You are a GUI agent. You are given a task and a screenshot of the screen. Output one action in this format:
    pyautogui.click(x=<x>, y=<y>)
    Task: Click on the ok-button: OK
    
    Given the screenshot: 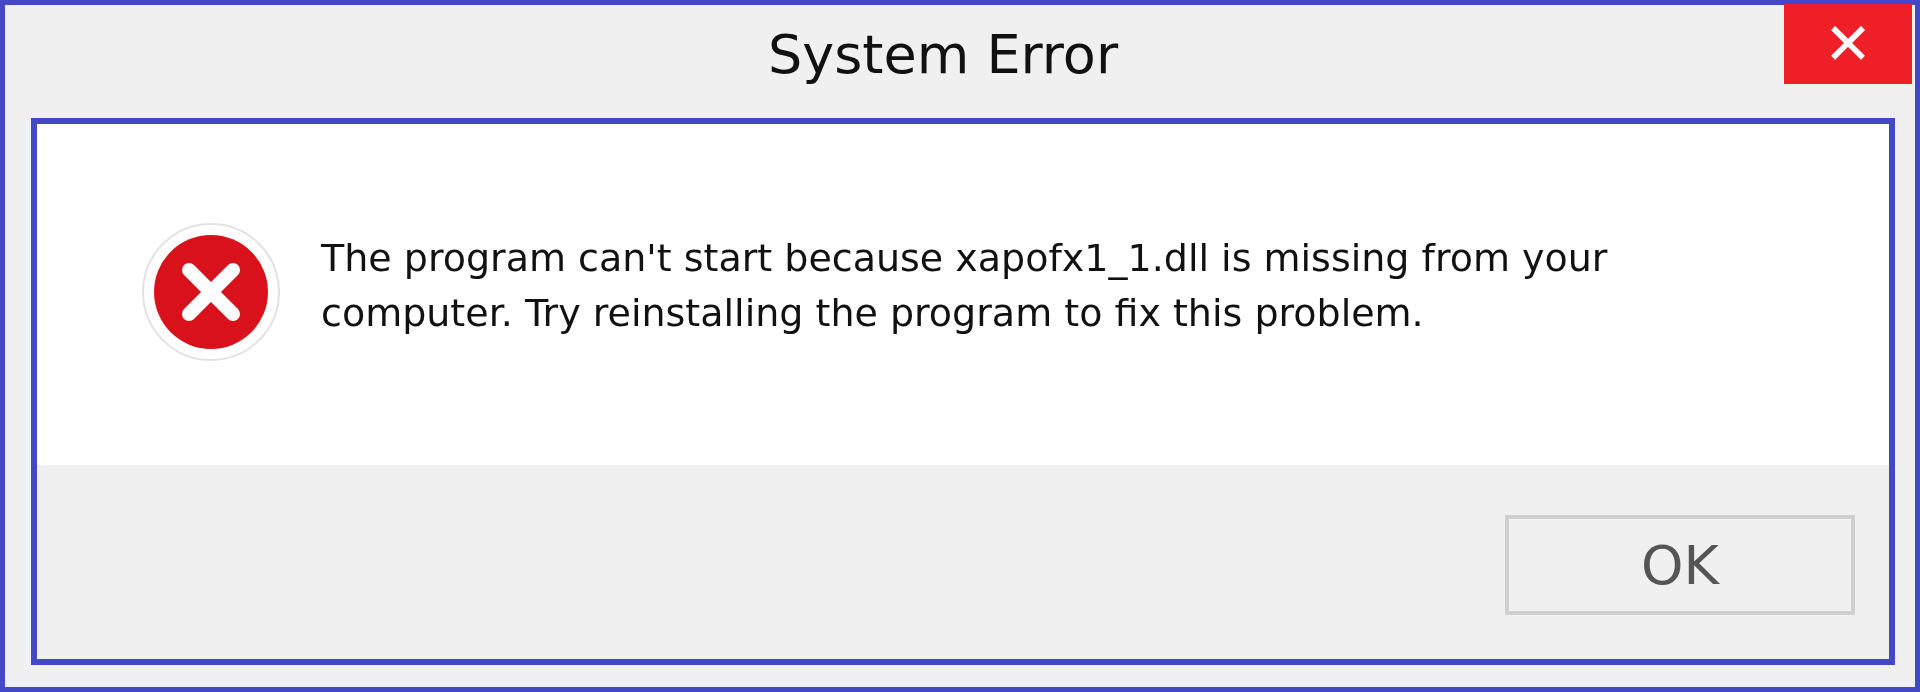 What is the action you would take?
    pyautogui.click(x=1680, y=565)
    